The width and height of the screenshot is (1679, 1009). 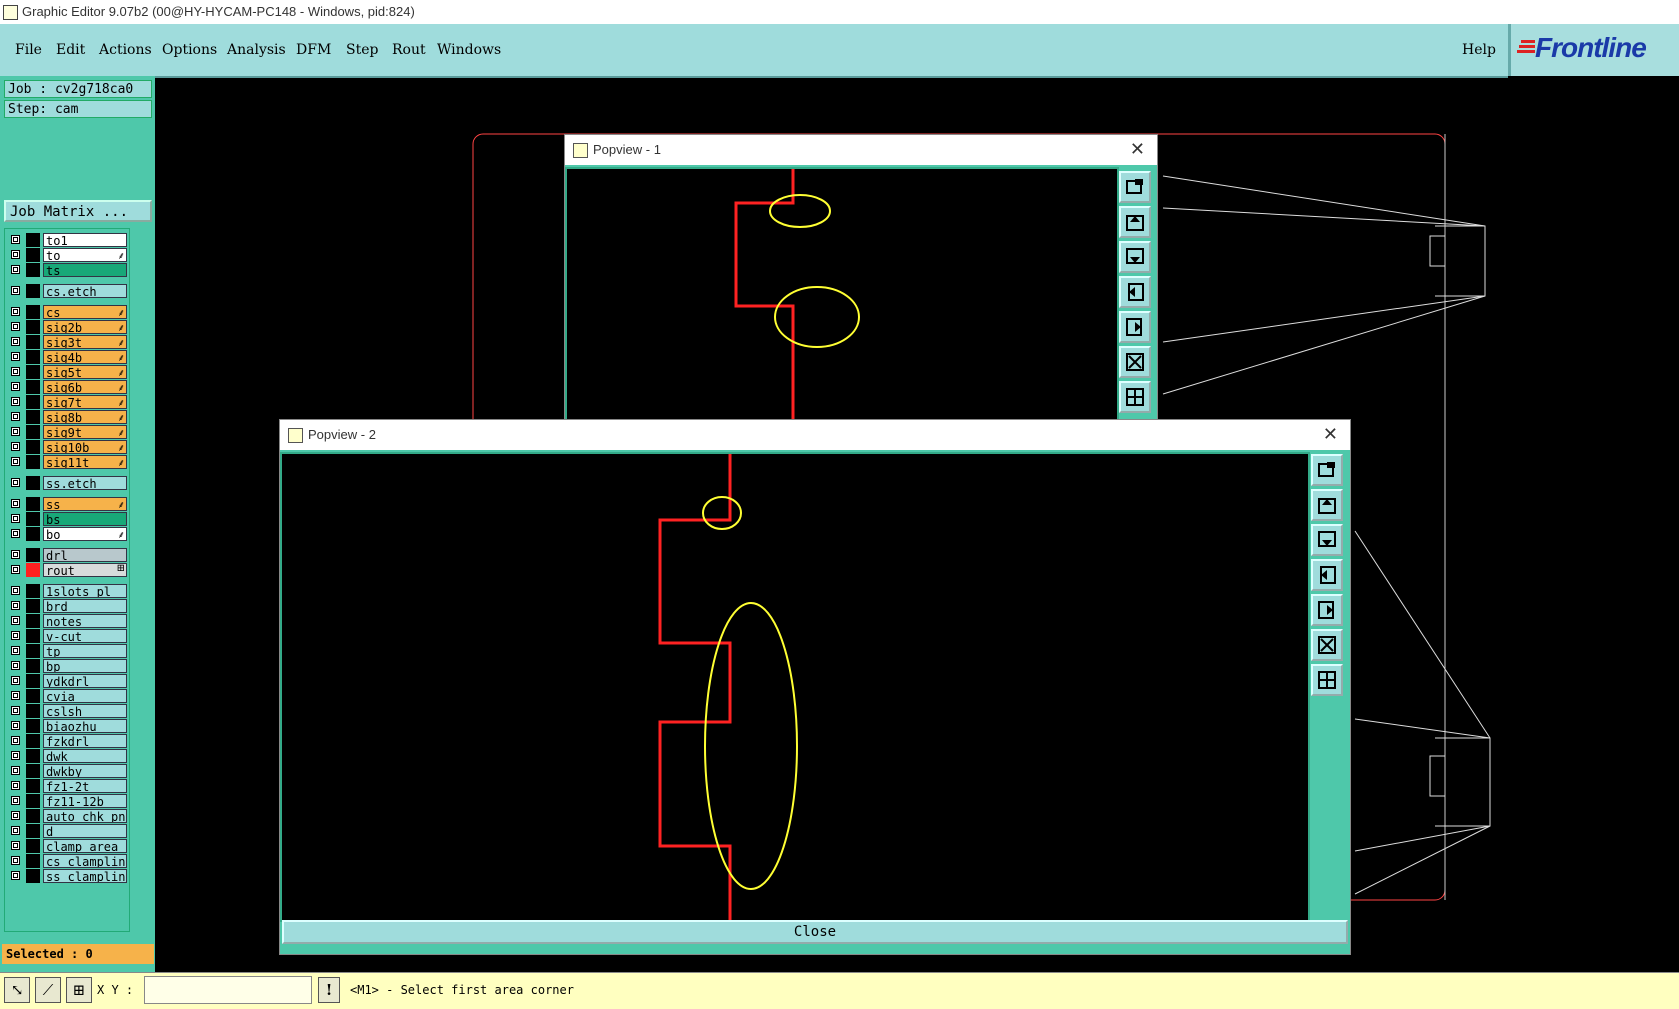 I want to click on layer-name: notes, so click(x=85, y=621).